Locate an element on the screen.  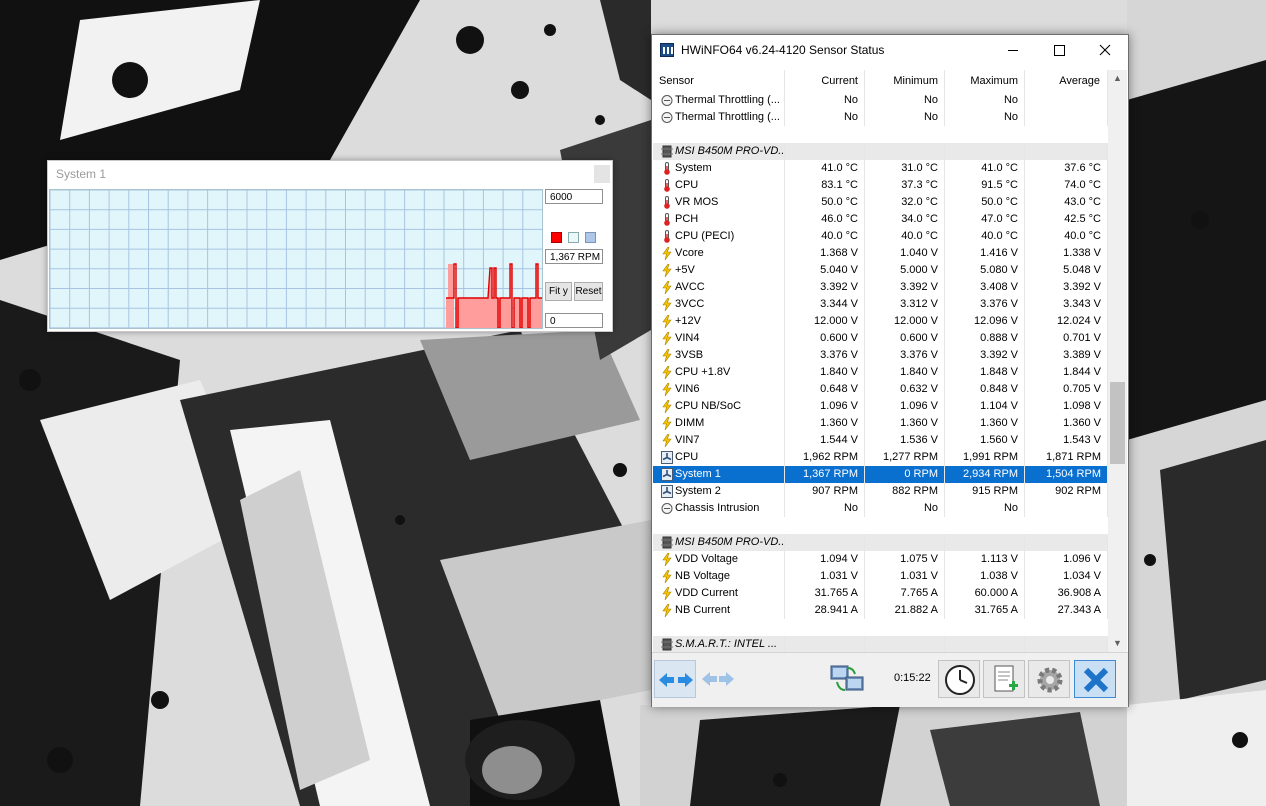
sensor-name-cell: NB Current is located at coordinates (719, 610).